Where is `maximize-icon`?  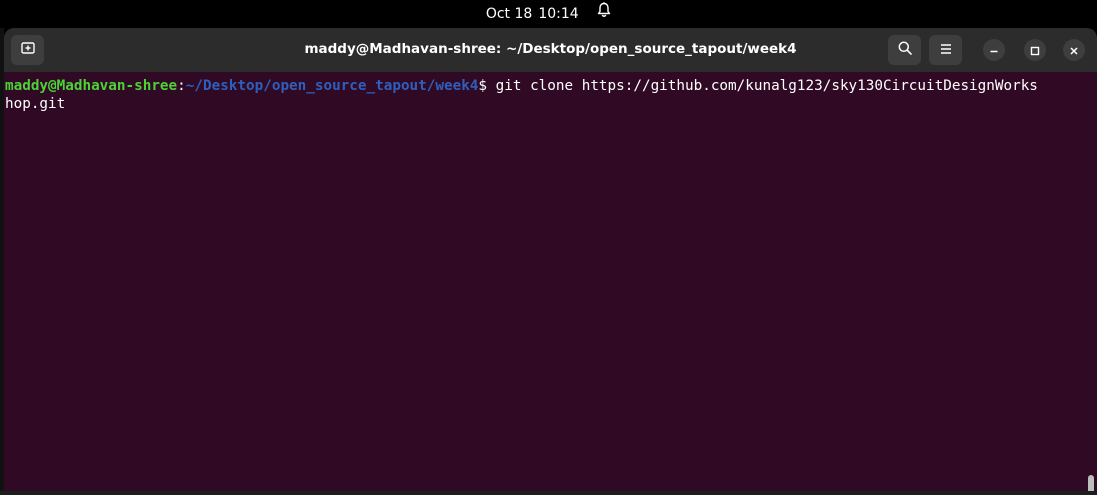
maximize-icon is located at coordinates (1035, 50).